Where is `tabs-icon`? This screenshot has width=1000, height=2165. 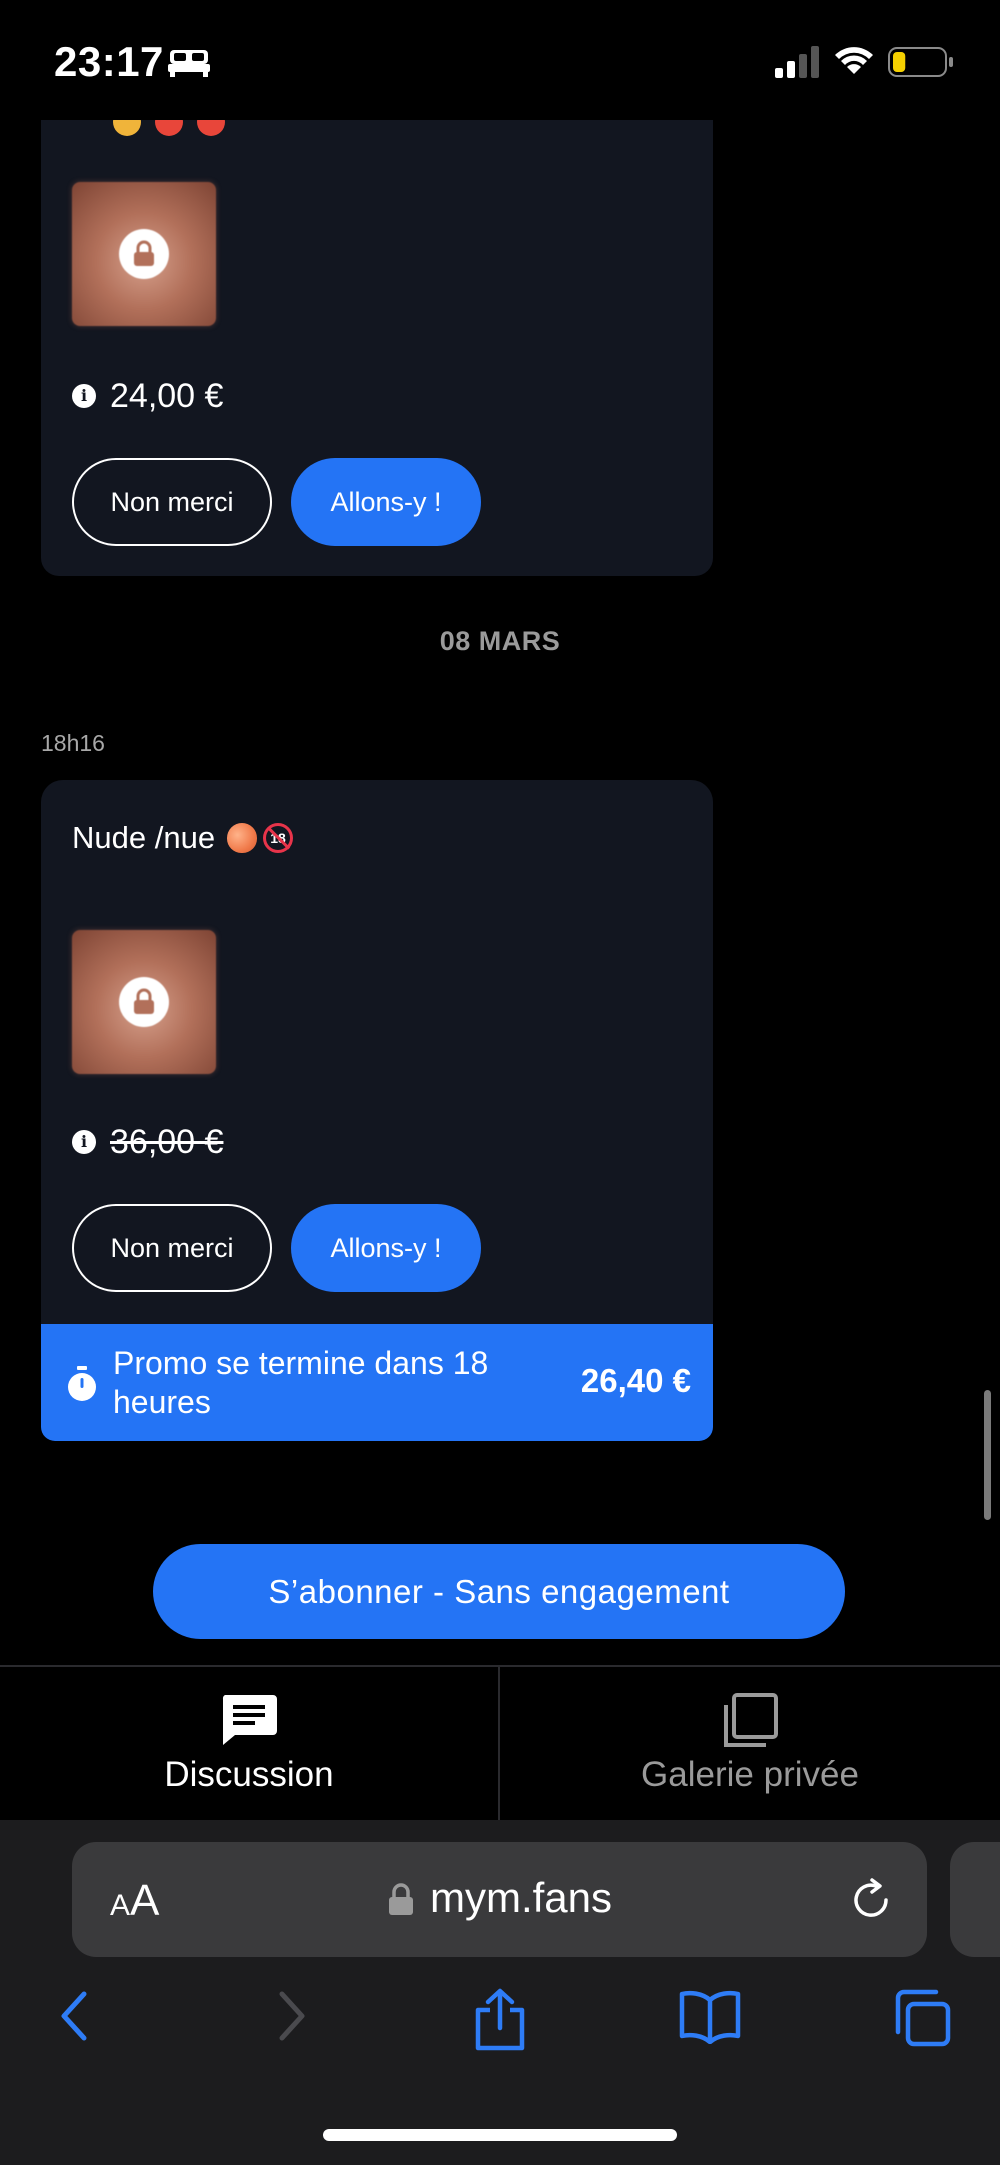
tabs-icon is located at coordinates (922, 2018).